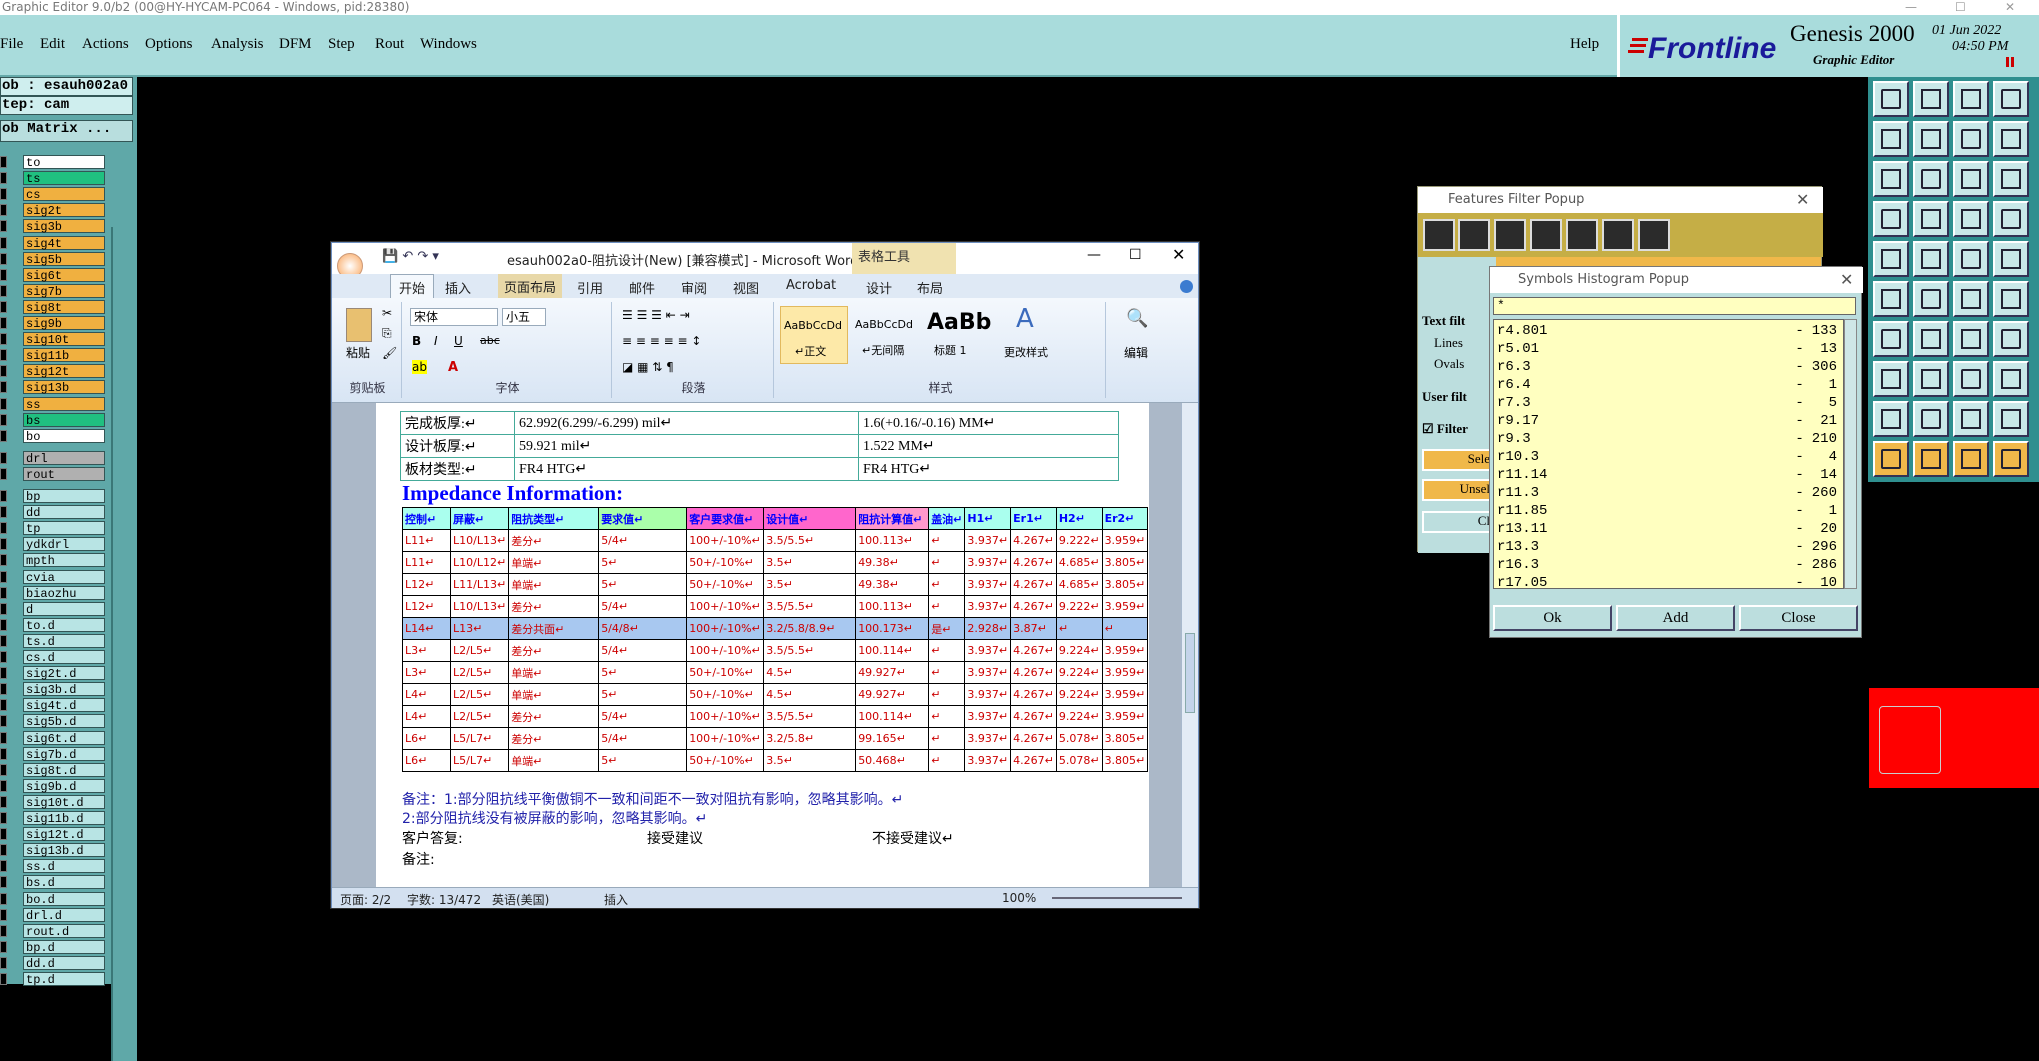 This screenshot has width=2039, height=1061. Describe the element at coordinates (64, 625) in the screenshot. I see `layer-name: to.d` at that location.